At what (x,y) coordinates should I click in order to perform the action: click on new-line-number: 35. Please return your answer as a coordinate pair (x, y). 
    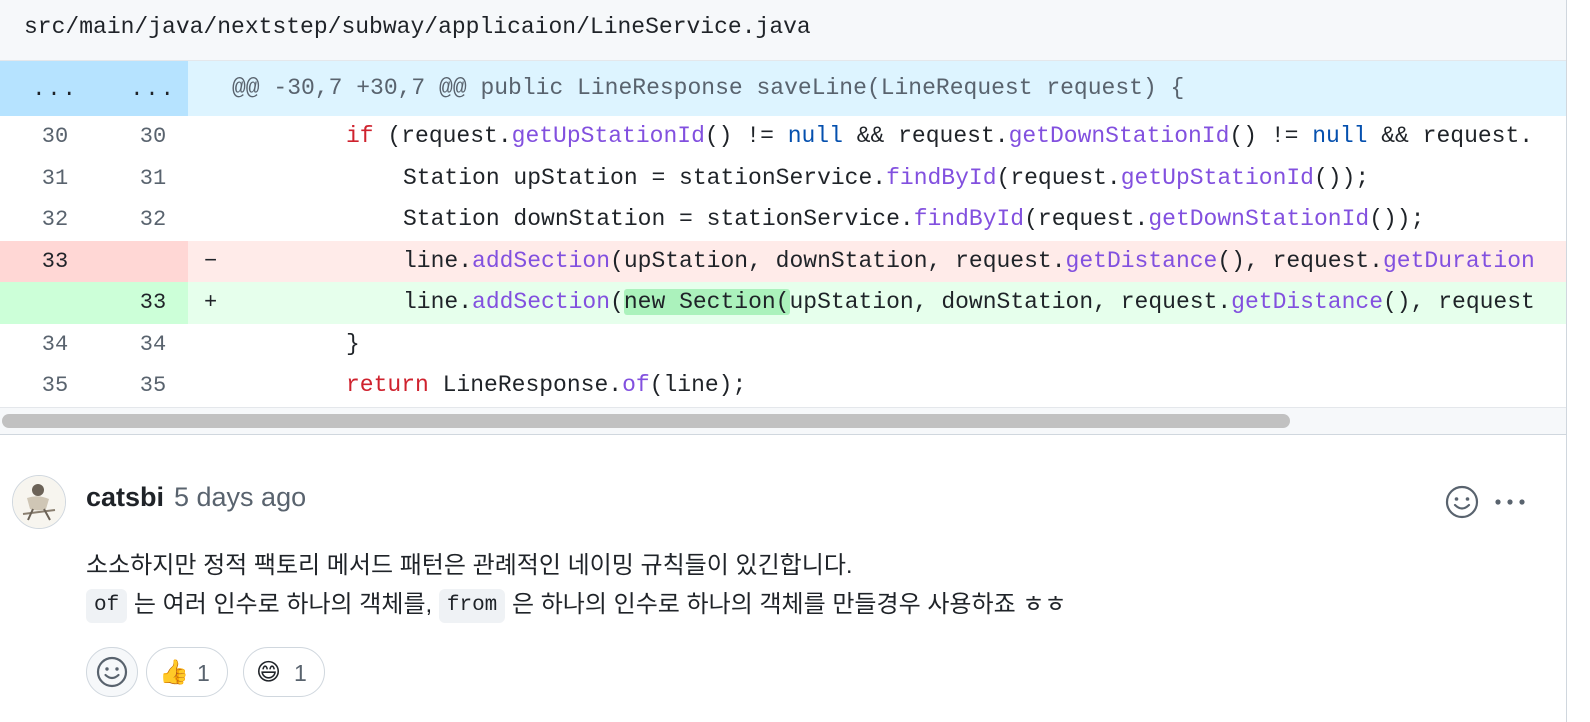
    Looking at the image, I should click on (153, 386).